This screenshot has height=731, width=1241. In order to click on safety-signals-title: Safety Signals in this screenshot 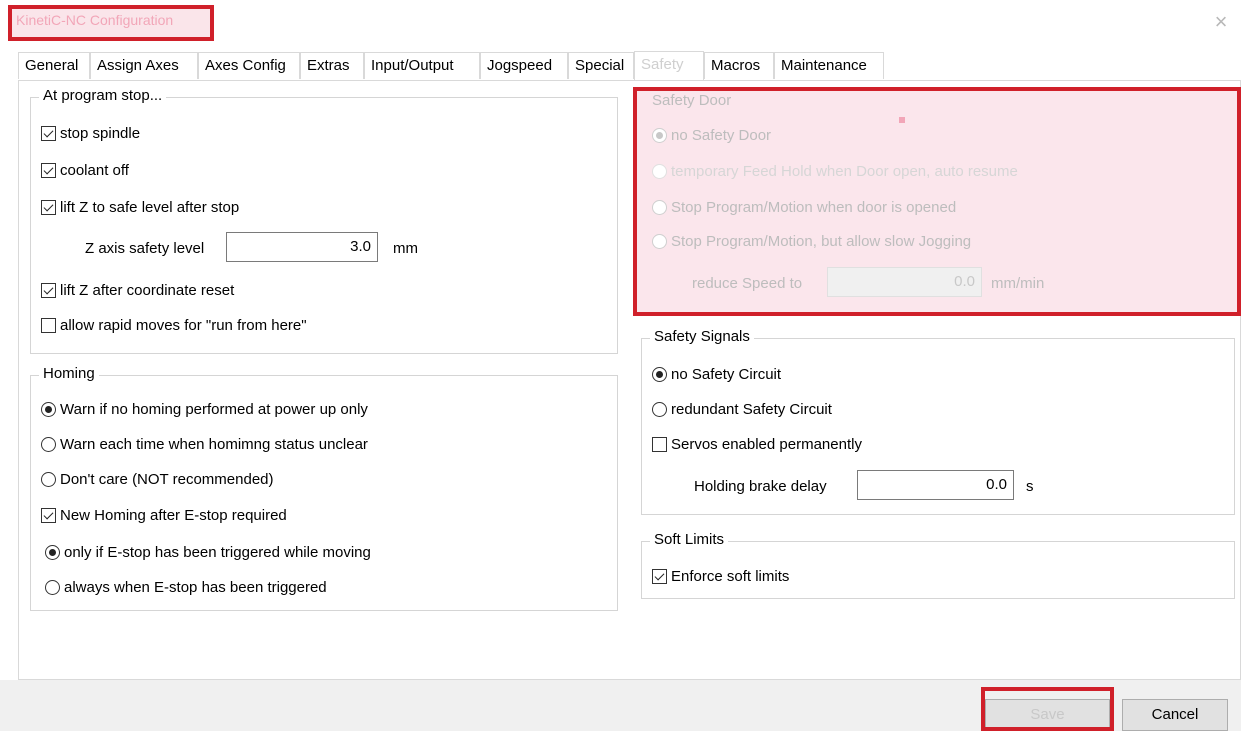, I will do `click(702, 336)`.